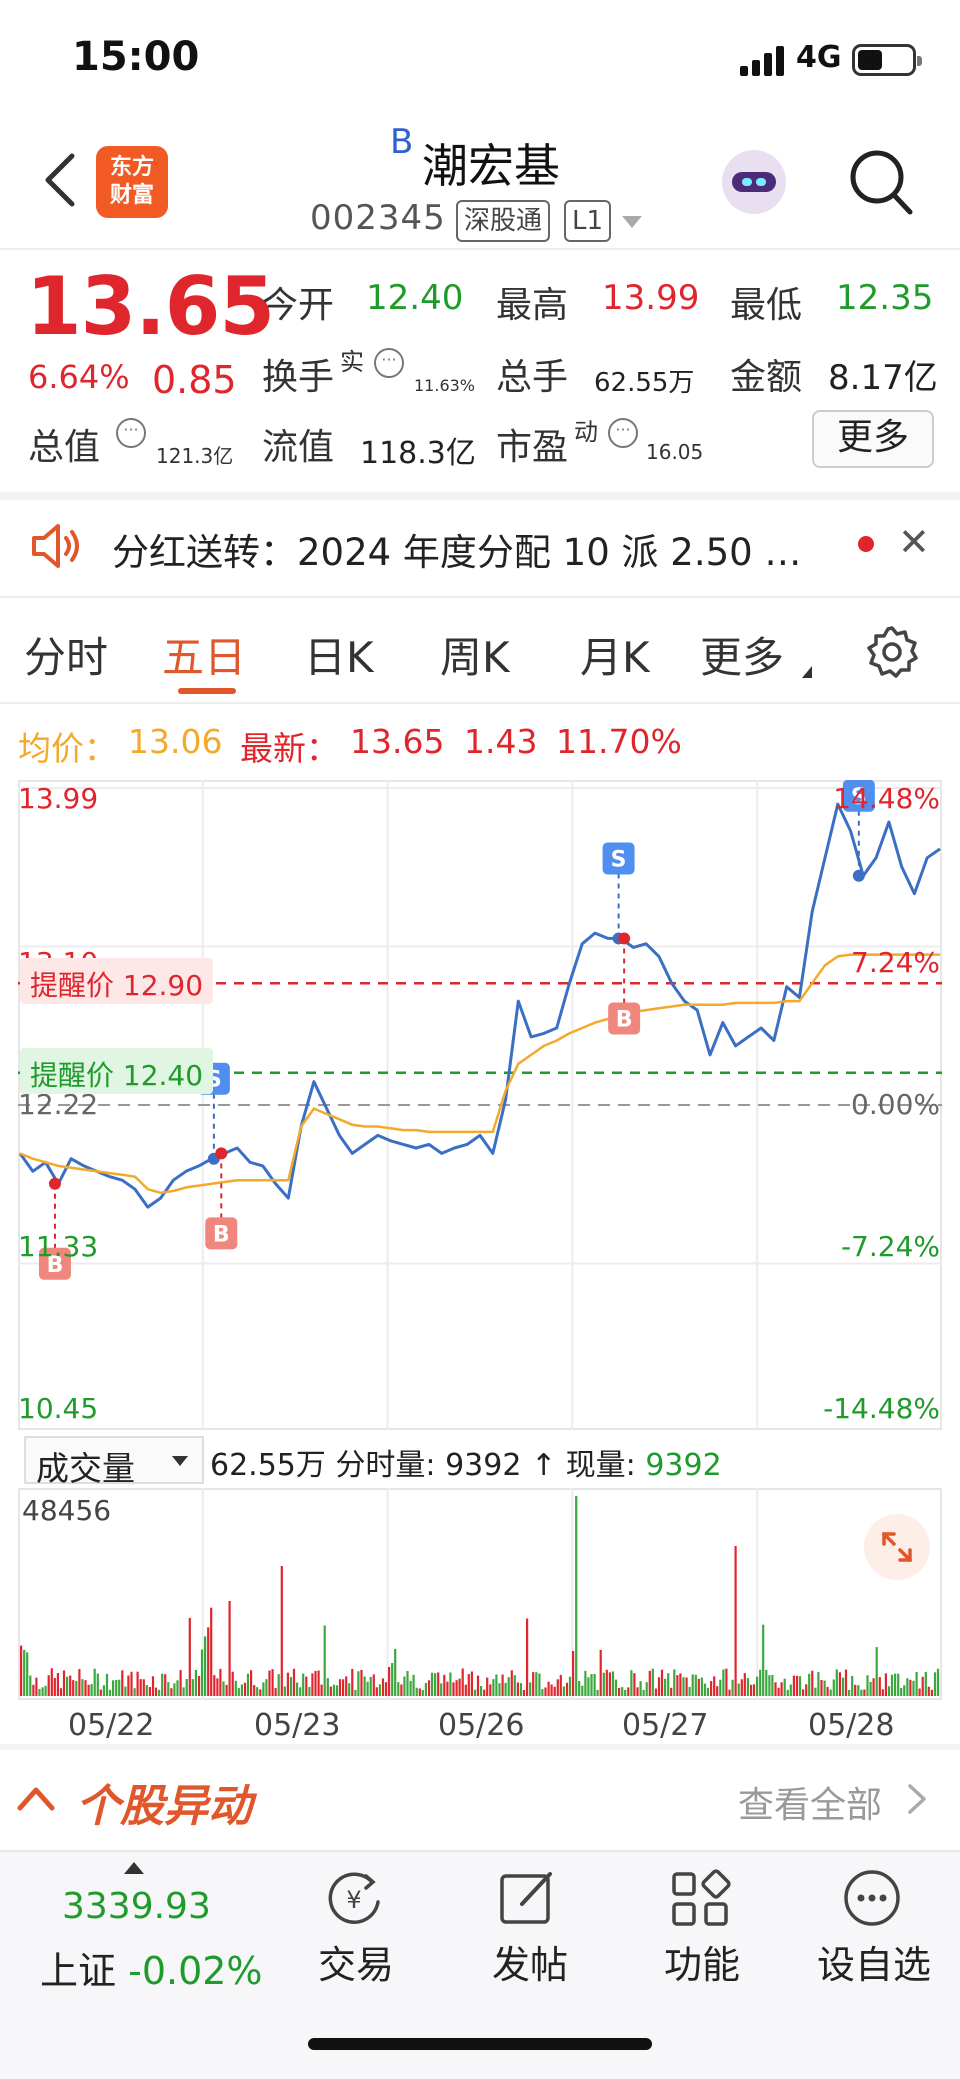 The width and height of the screenshot is (960, 2079). Describe the element at coordinates (892, 652) in the screenshot. I see `gear-icon` at that location.